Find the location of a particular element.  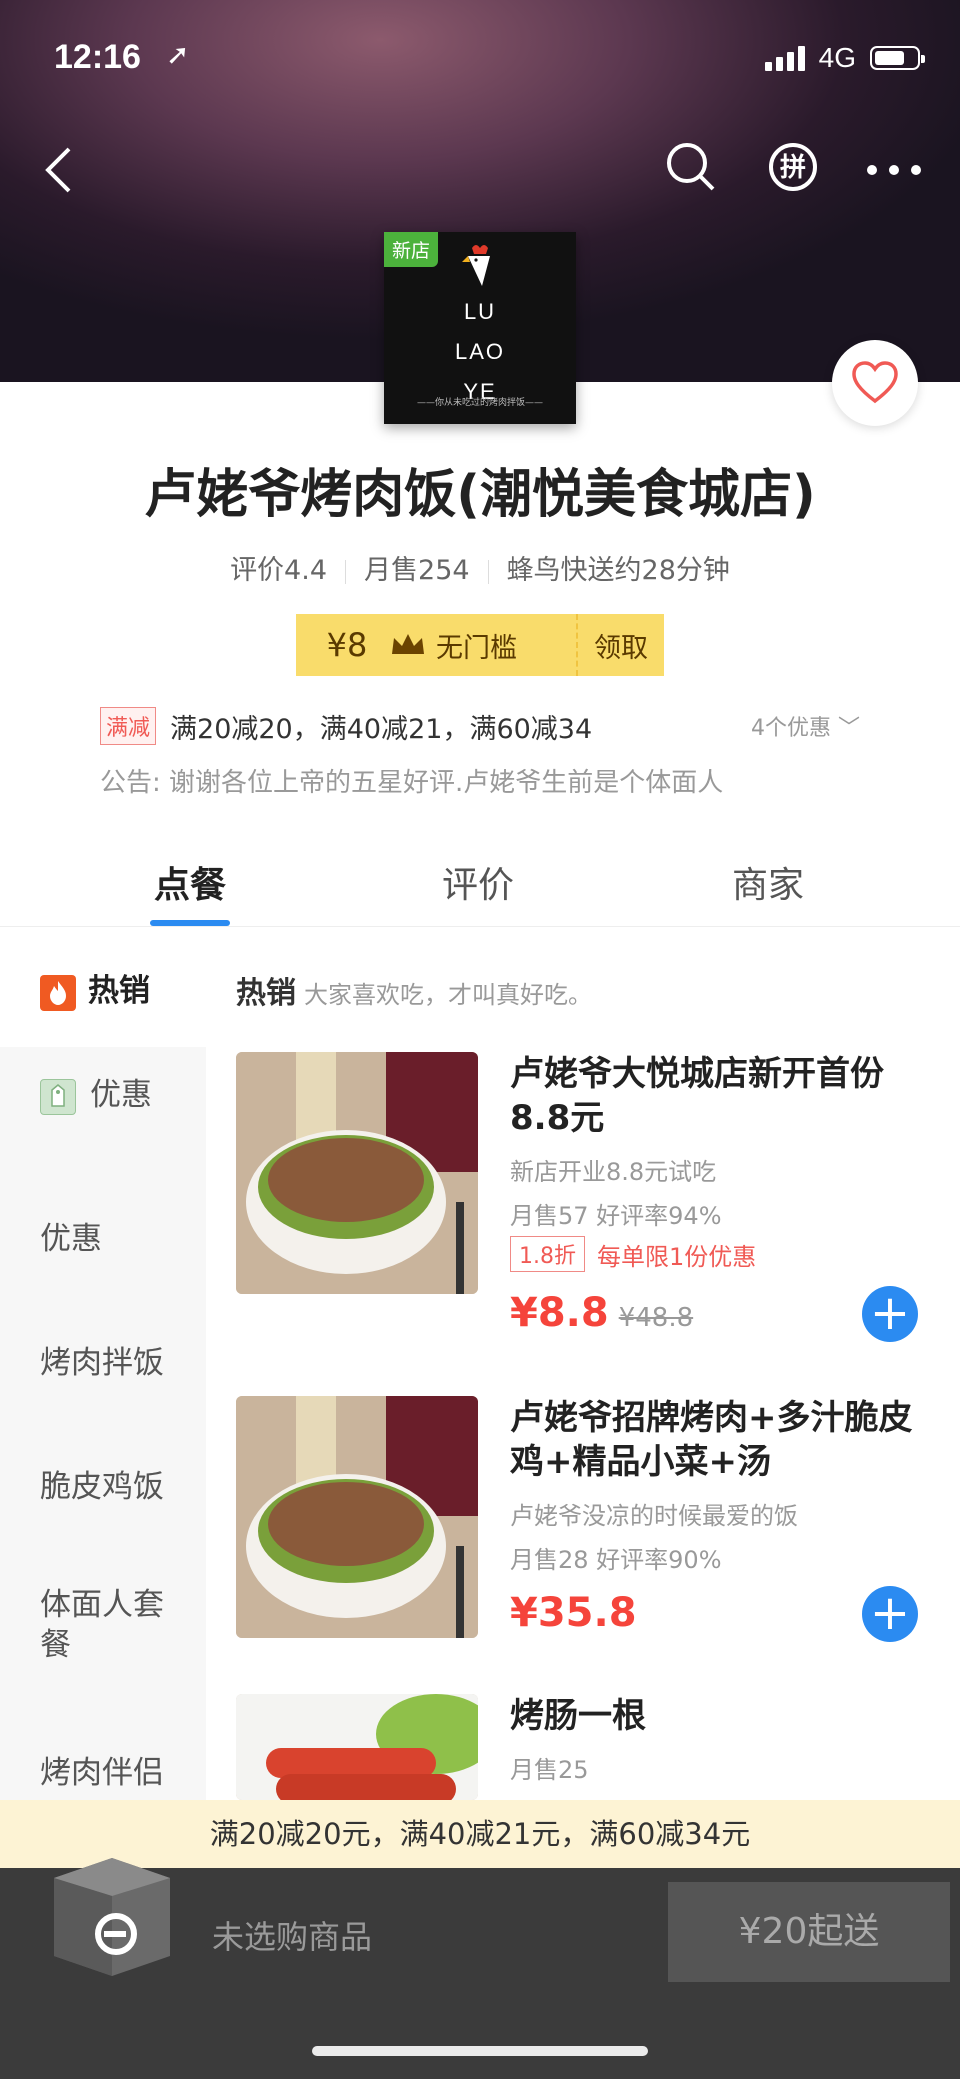

promo-count: 4个优惠 is located at coordinates (790, 728).